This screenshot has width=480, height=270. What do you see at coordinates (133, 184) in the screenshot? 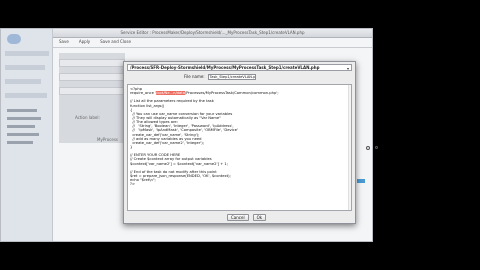
I see `code-line: ?>` at bounding box center [133, 184].